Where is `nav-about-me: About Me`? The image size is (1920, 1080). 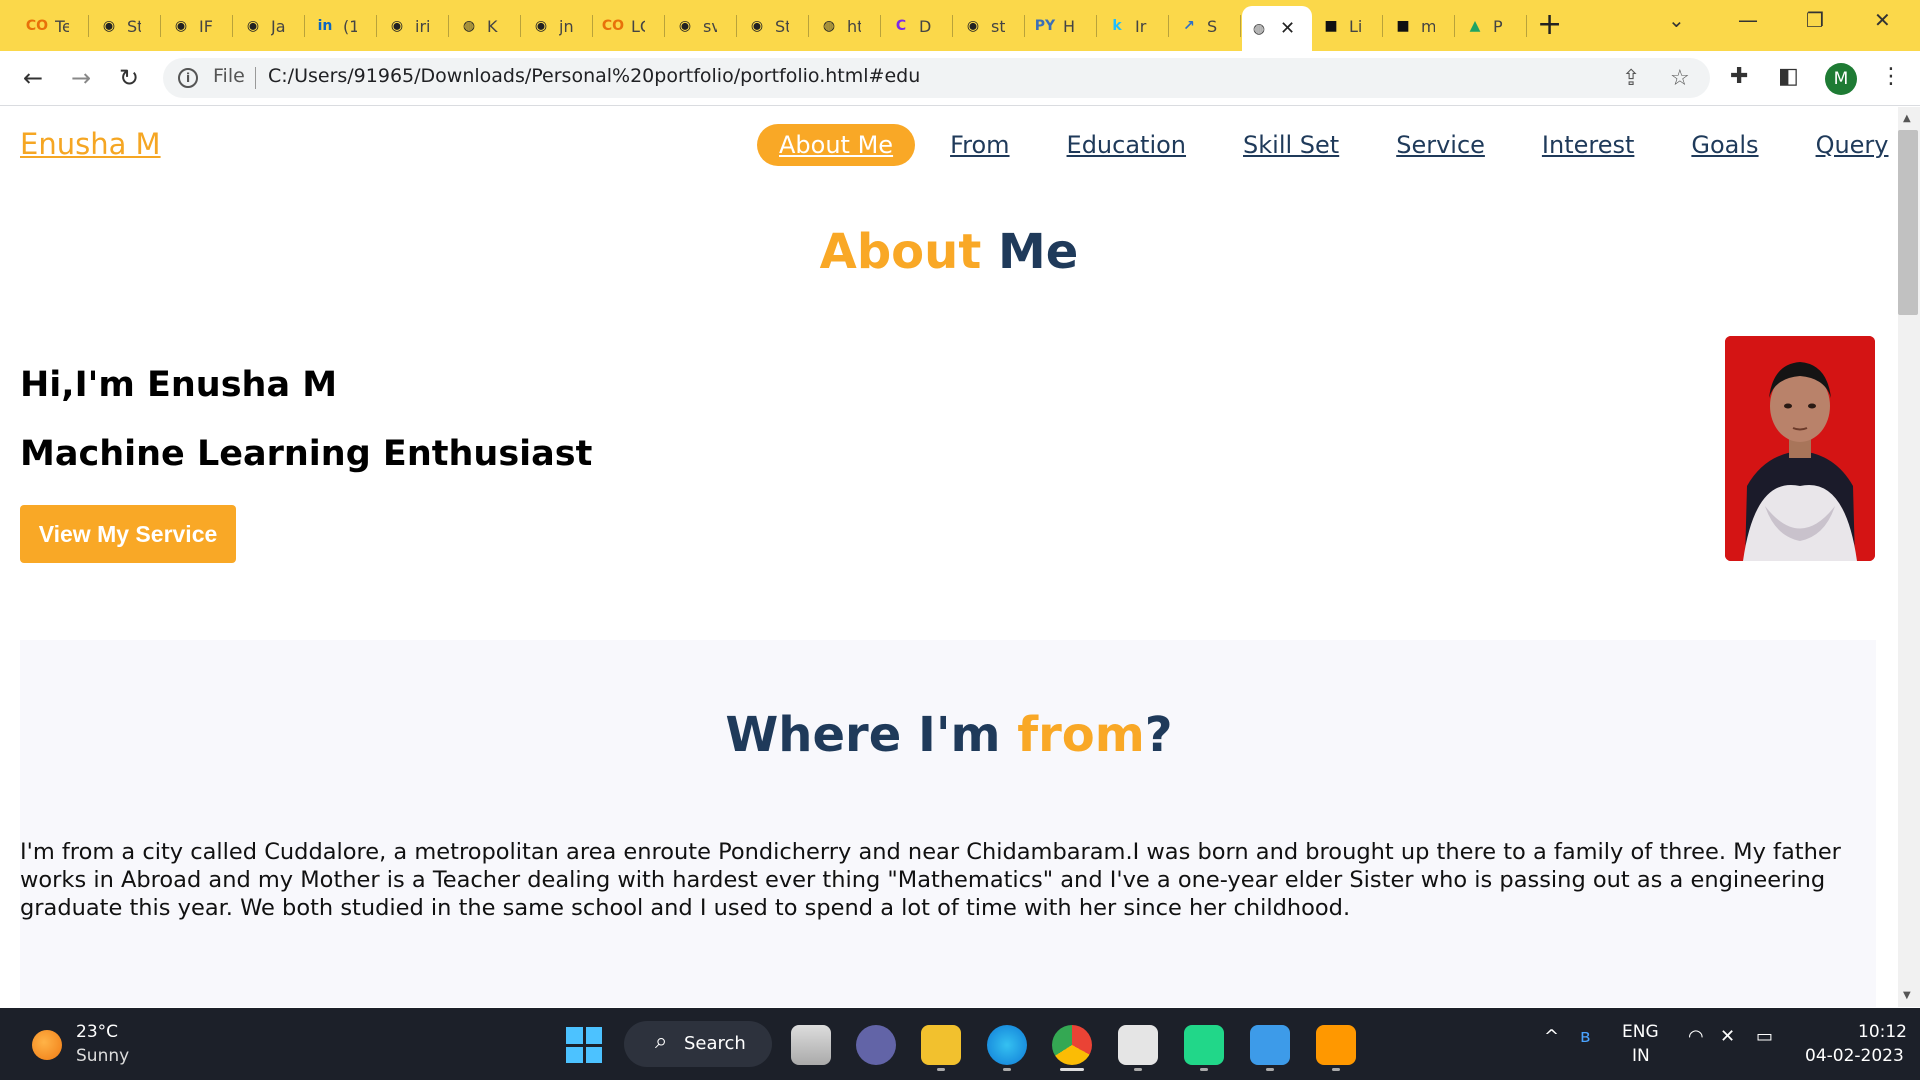
nav-about-me: About Me is located at coordinates (836, 145).